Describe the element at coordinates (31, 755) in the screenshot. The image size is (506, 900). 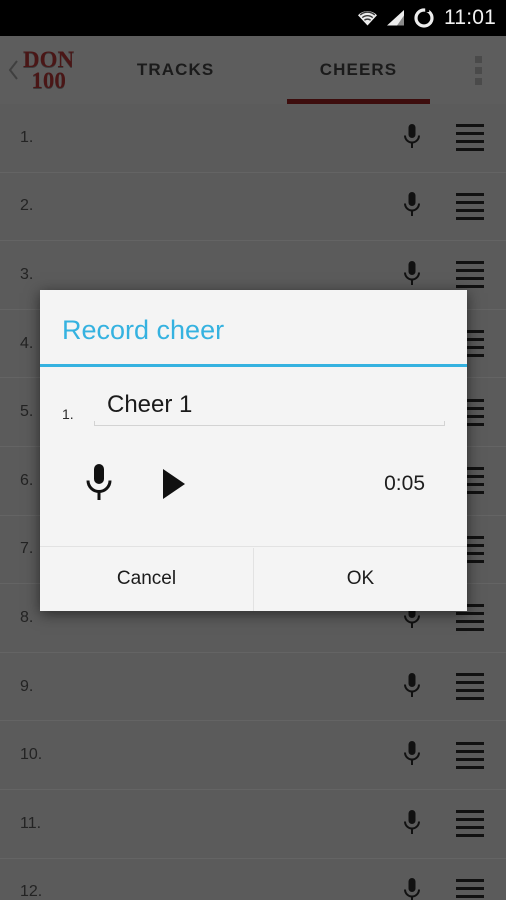
I see `row-index: 10.` at that location.